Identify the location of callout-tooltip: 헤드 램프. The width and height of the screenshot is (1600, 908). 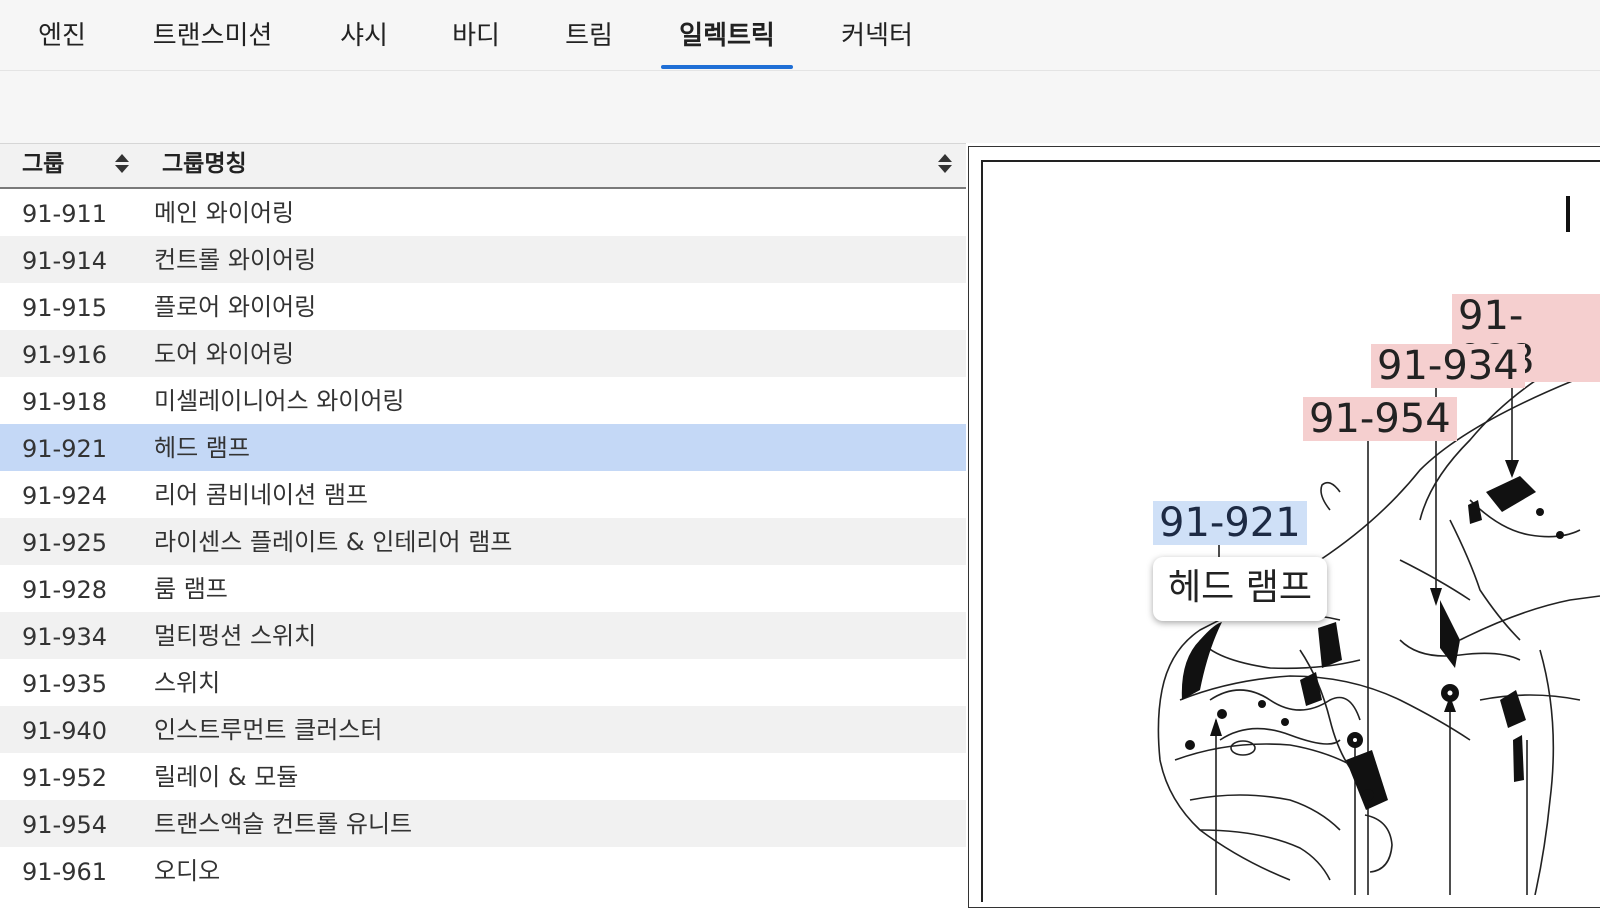
(1240, 589).